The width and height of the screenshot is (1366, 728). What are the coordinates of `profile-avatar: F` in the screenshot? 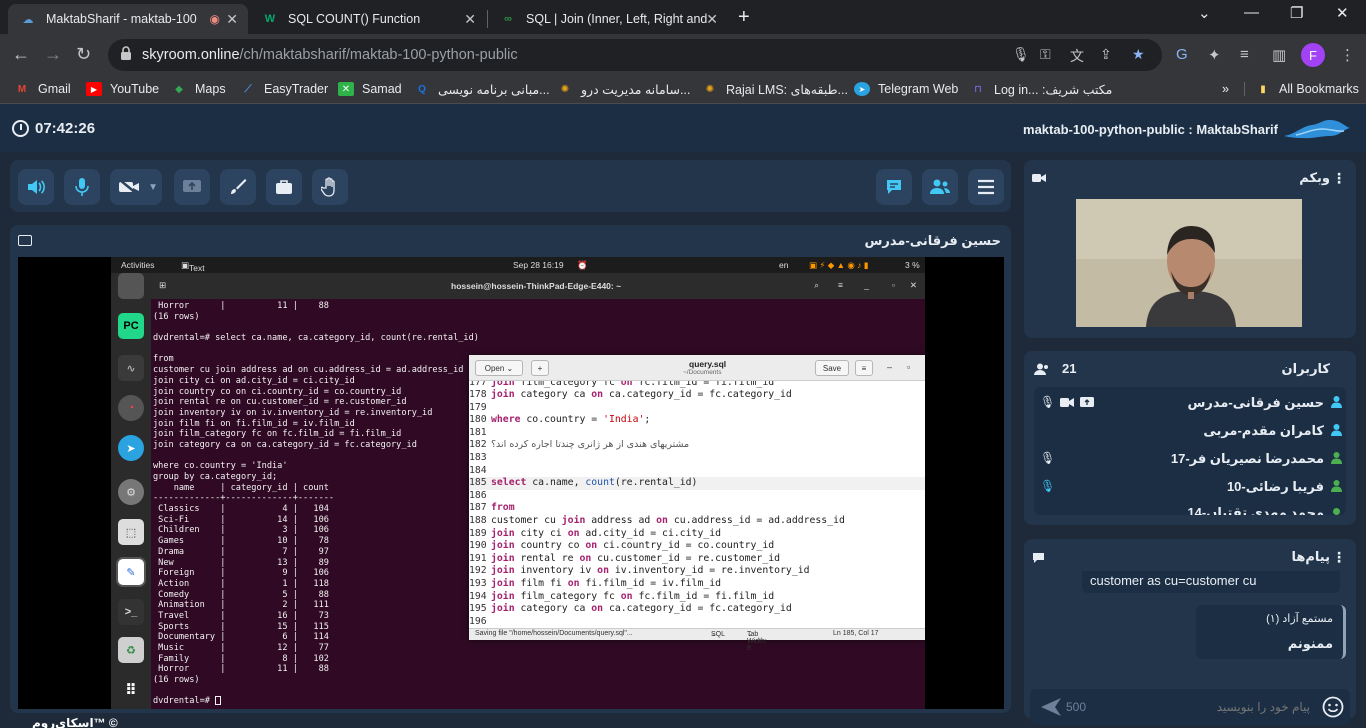 It's located at (1313, 55).